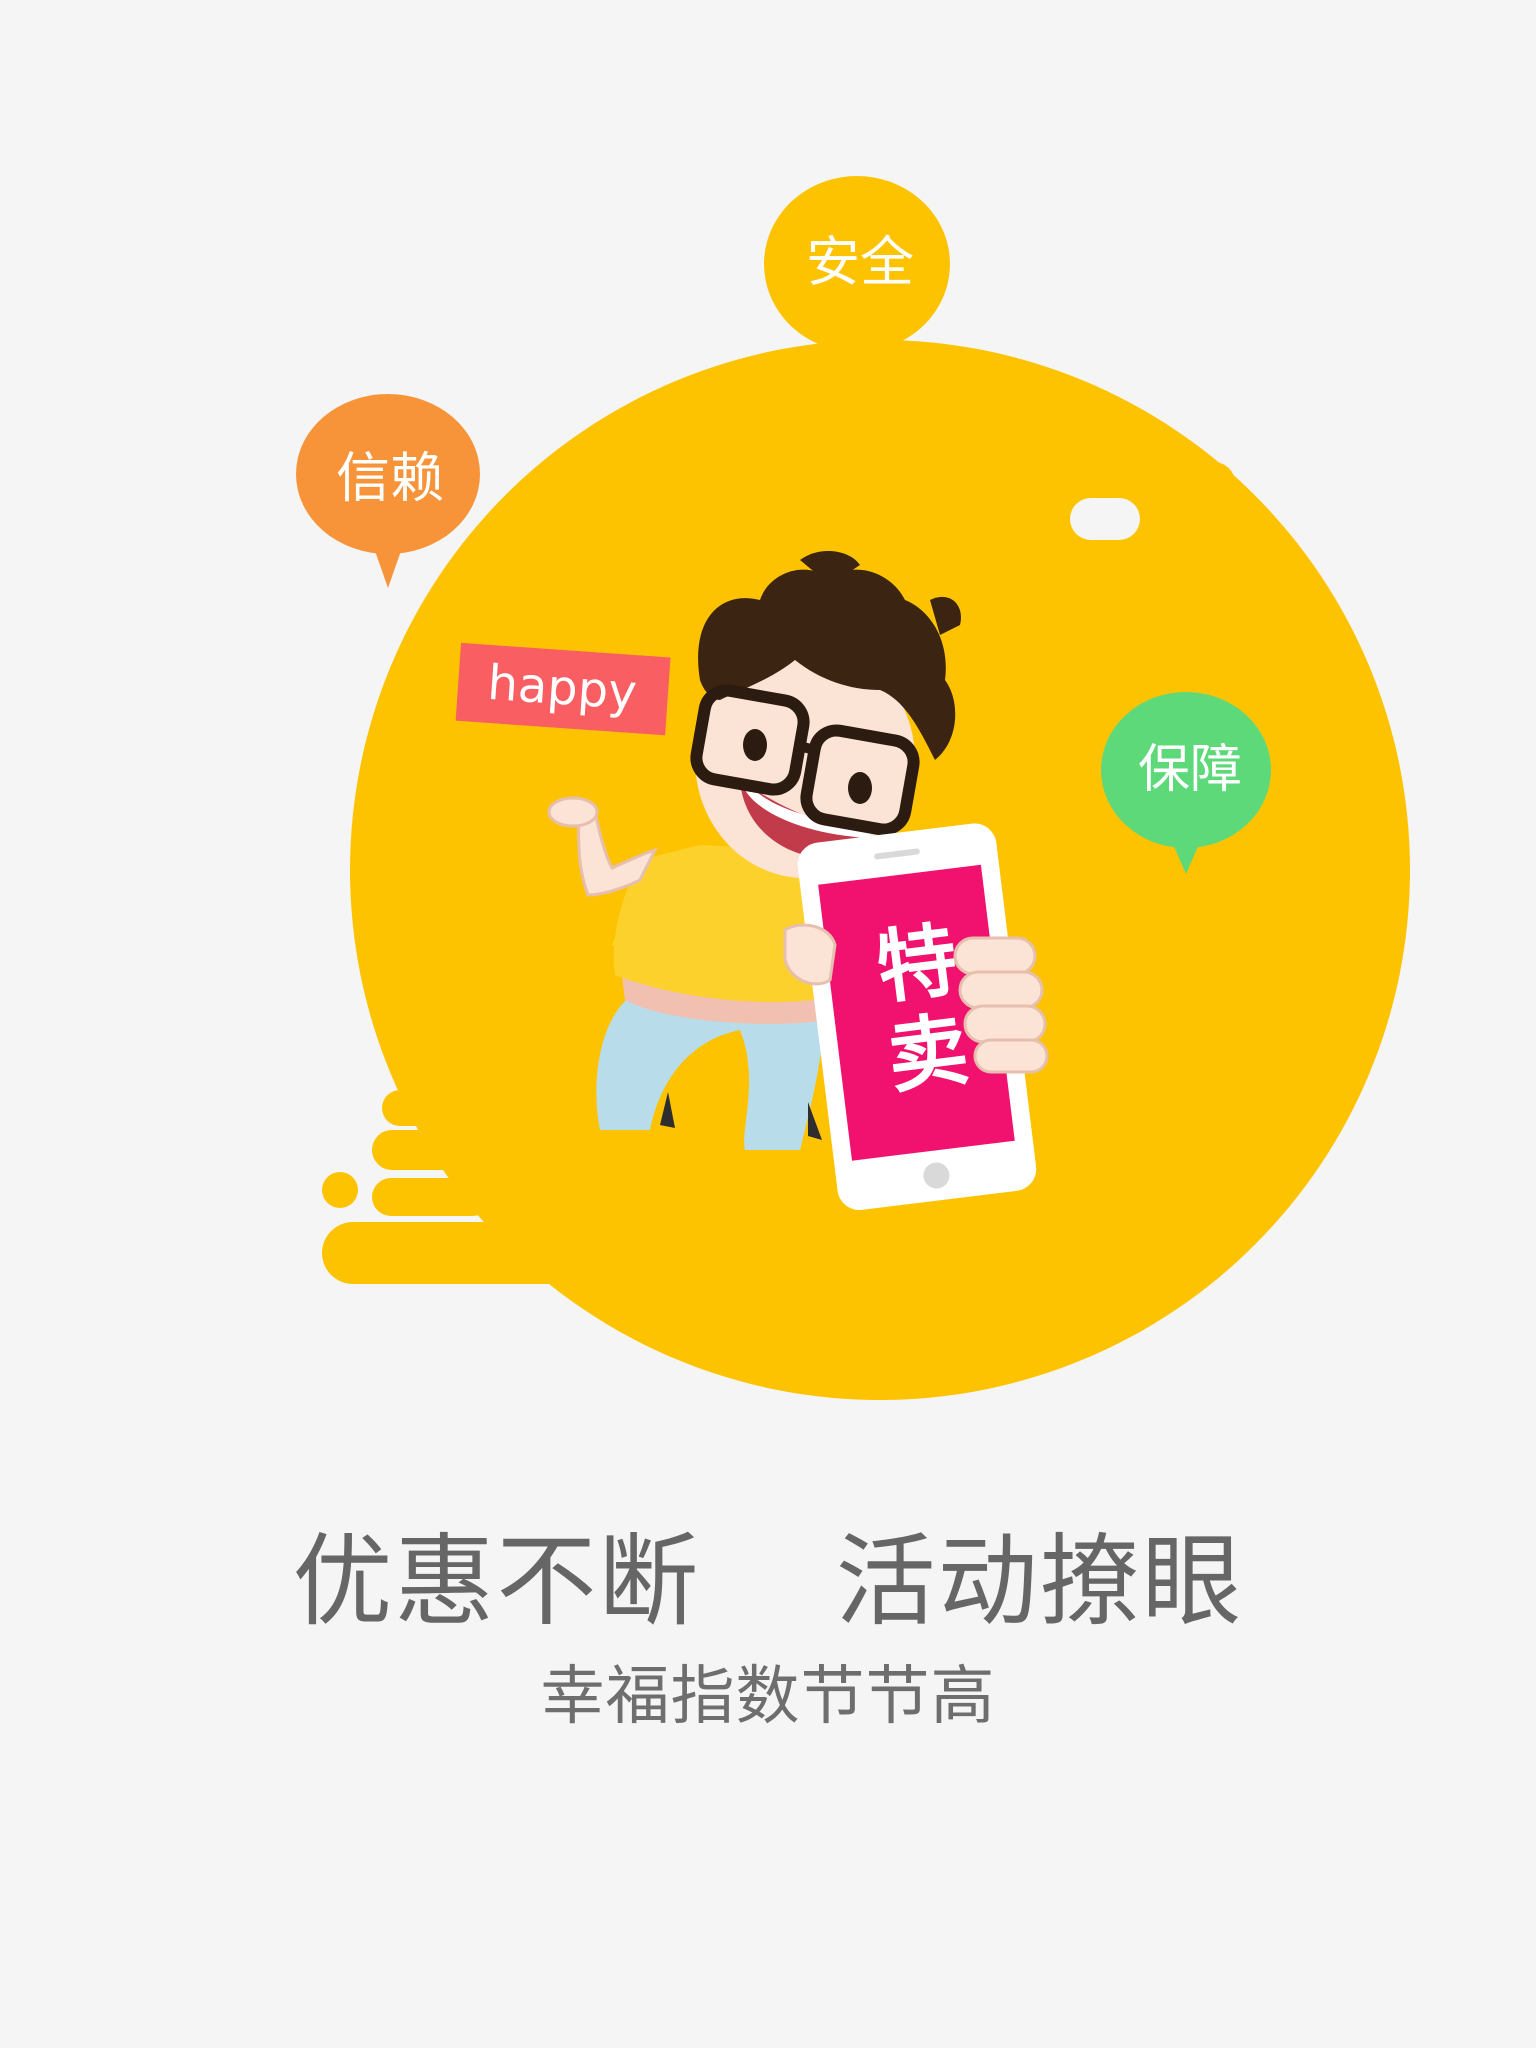 Image resolution: width=1536 pixels, height=2048 pixels. Describe the element at coordinates (860, 262) in the screenshot. I see `bubble-safety-label: 安全` at that location.